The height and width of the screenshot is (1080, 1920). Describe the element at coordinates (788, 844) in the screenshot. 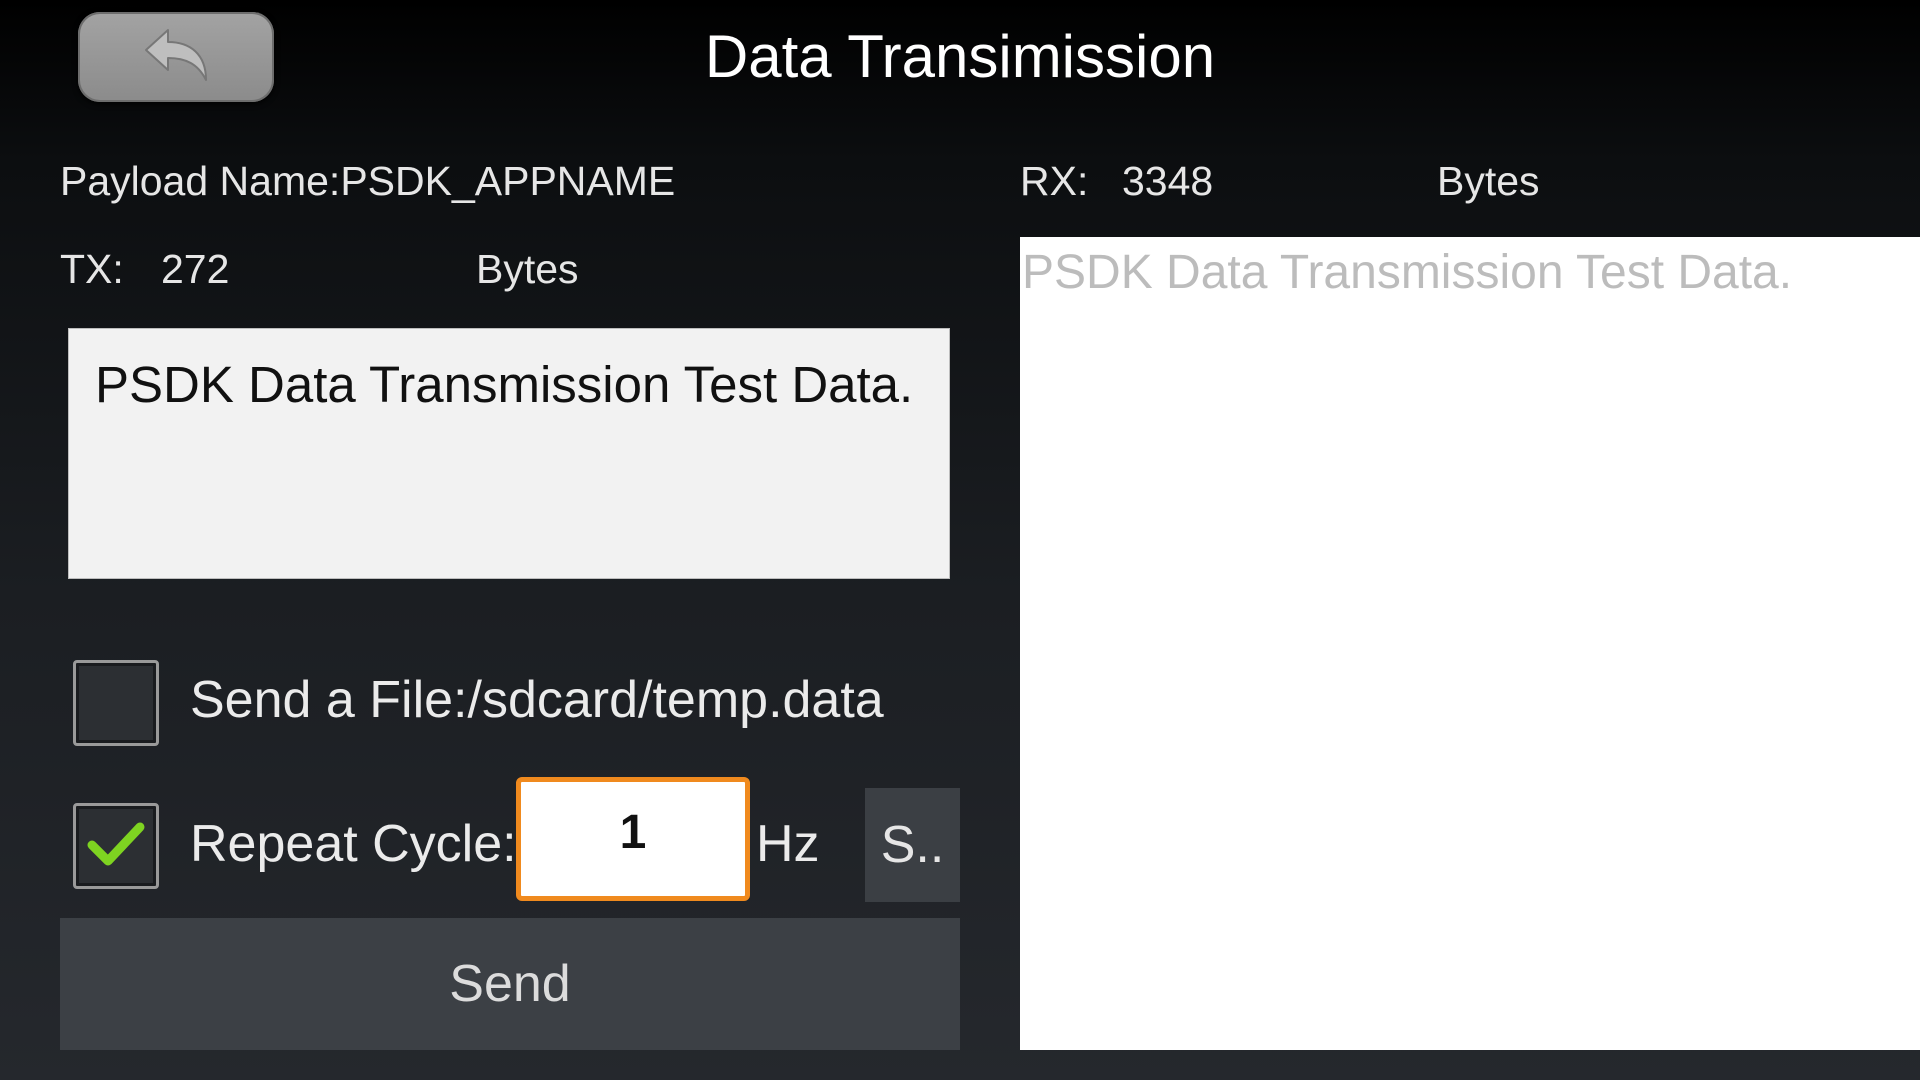

I see `frequency-unit: Hz` at that location.